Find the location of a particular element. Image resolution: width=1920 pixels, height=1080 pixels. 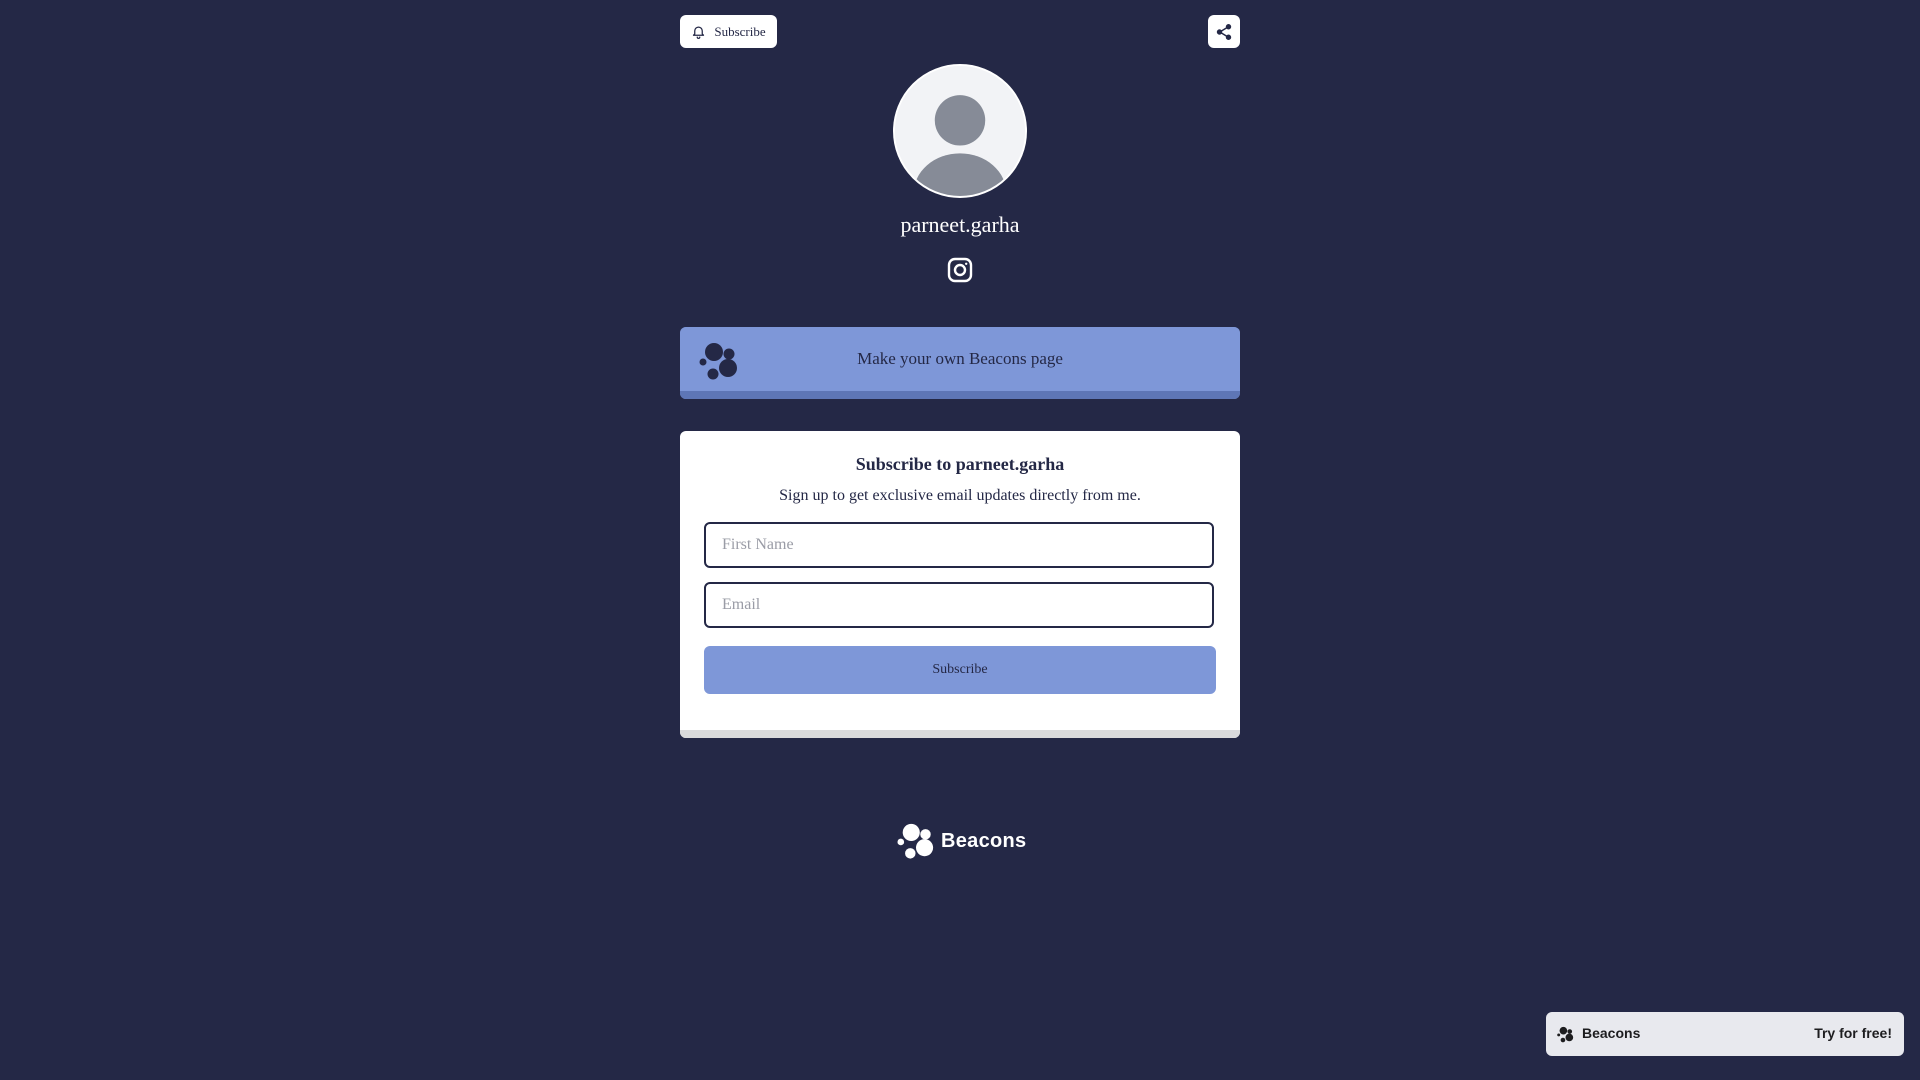

bell-icon is located at coordinates (699, 32).